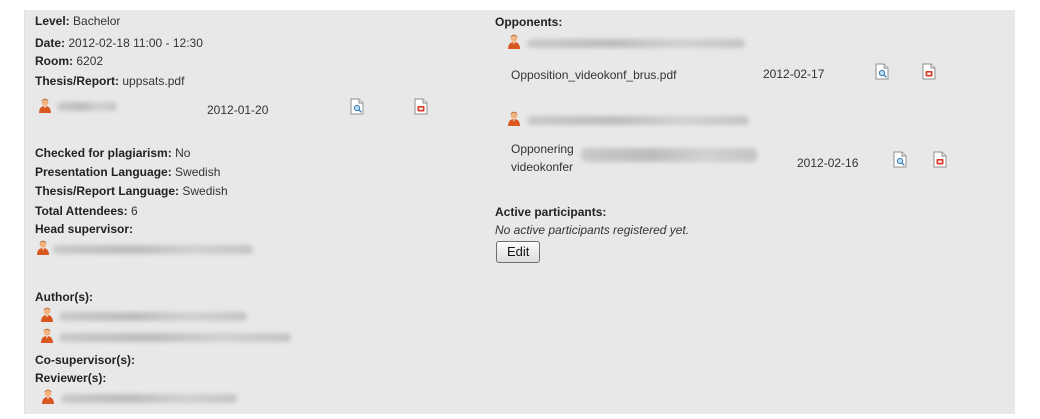  Describe the element at coordinates (81, 211) in the screenshot. I see `attendees-label: Total Attendees:` at that location.